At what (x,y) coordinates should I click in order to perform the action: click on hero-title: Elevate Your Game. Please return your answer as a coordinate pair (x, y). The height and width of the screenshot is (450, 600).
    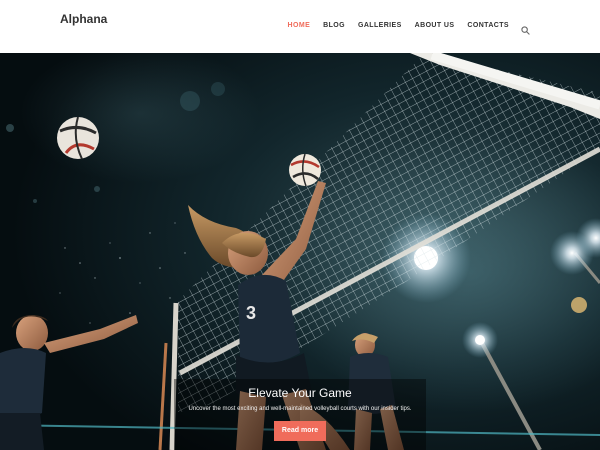
    Looking at the image, I should click on (300, 393).